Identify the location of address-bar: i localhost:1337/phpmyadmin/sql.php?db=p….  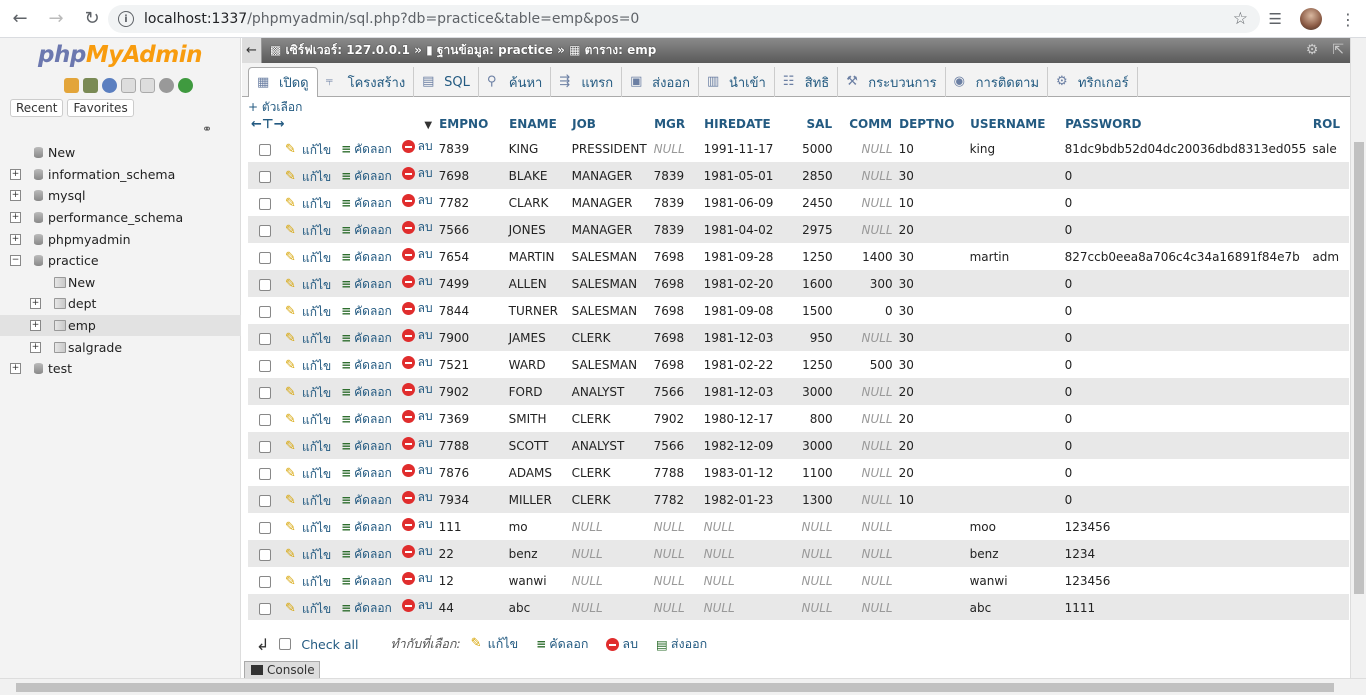
(684, 19).